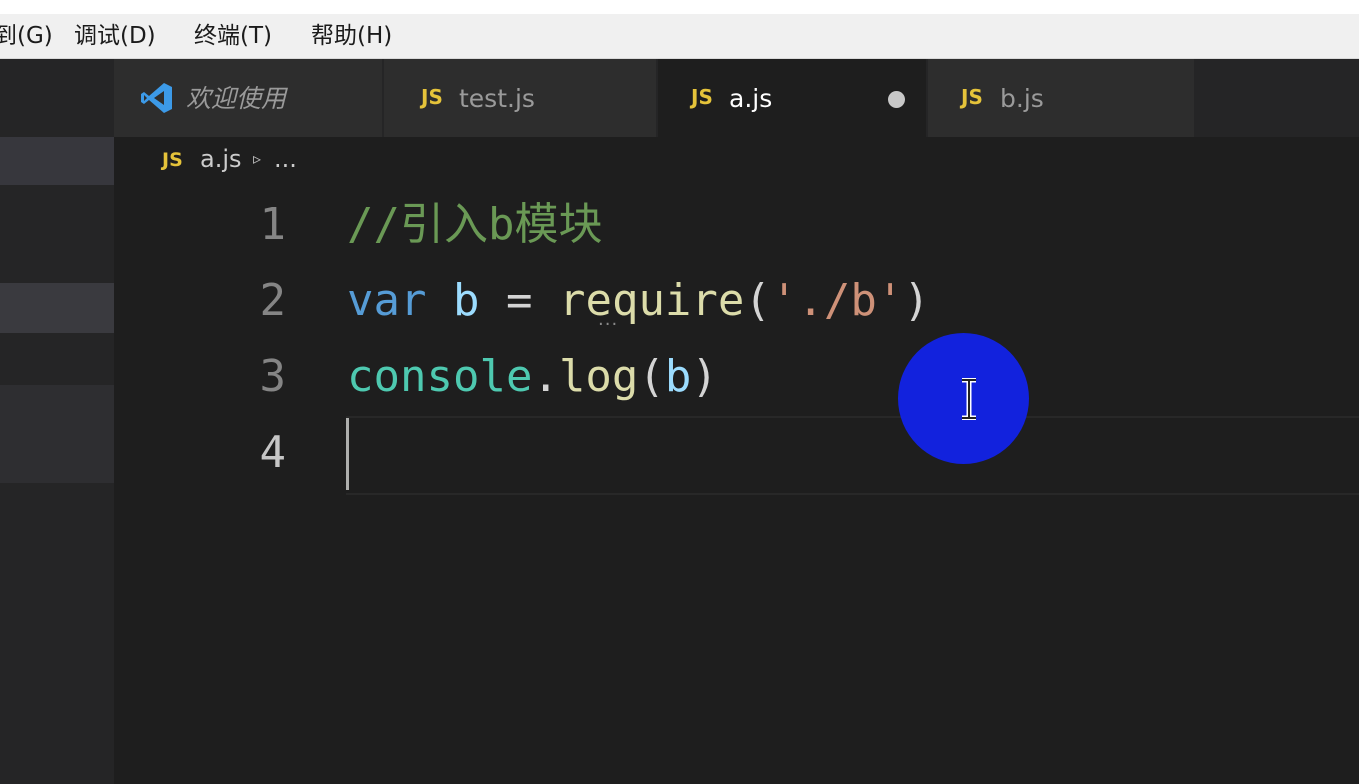 This screenshot has width=1359, height=784. Describe the element at coordinates (837, 300) in the screenshot. I see `code-string: './b'` at that location.